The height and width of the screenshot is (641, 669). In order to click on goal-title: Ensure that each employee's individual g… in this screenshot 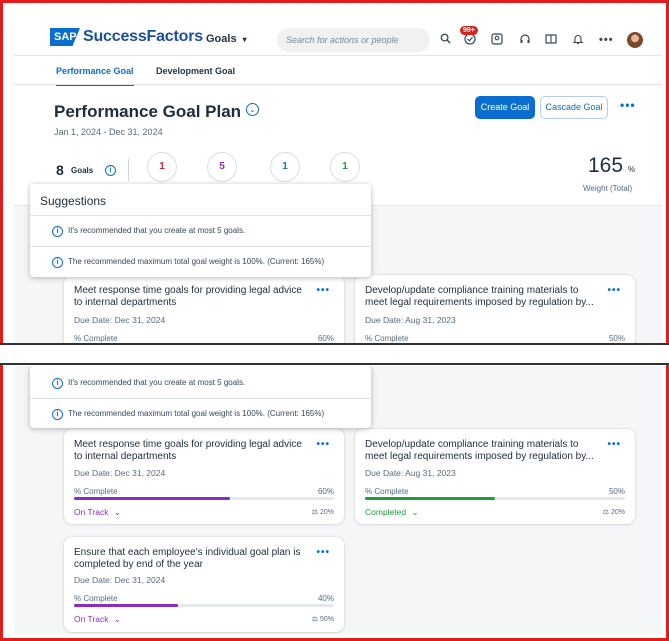, I will do `click(193, 559)`.